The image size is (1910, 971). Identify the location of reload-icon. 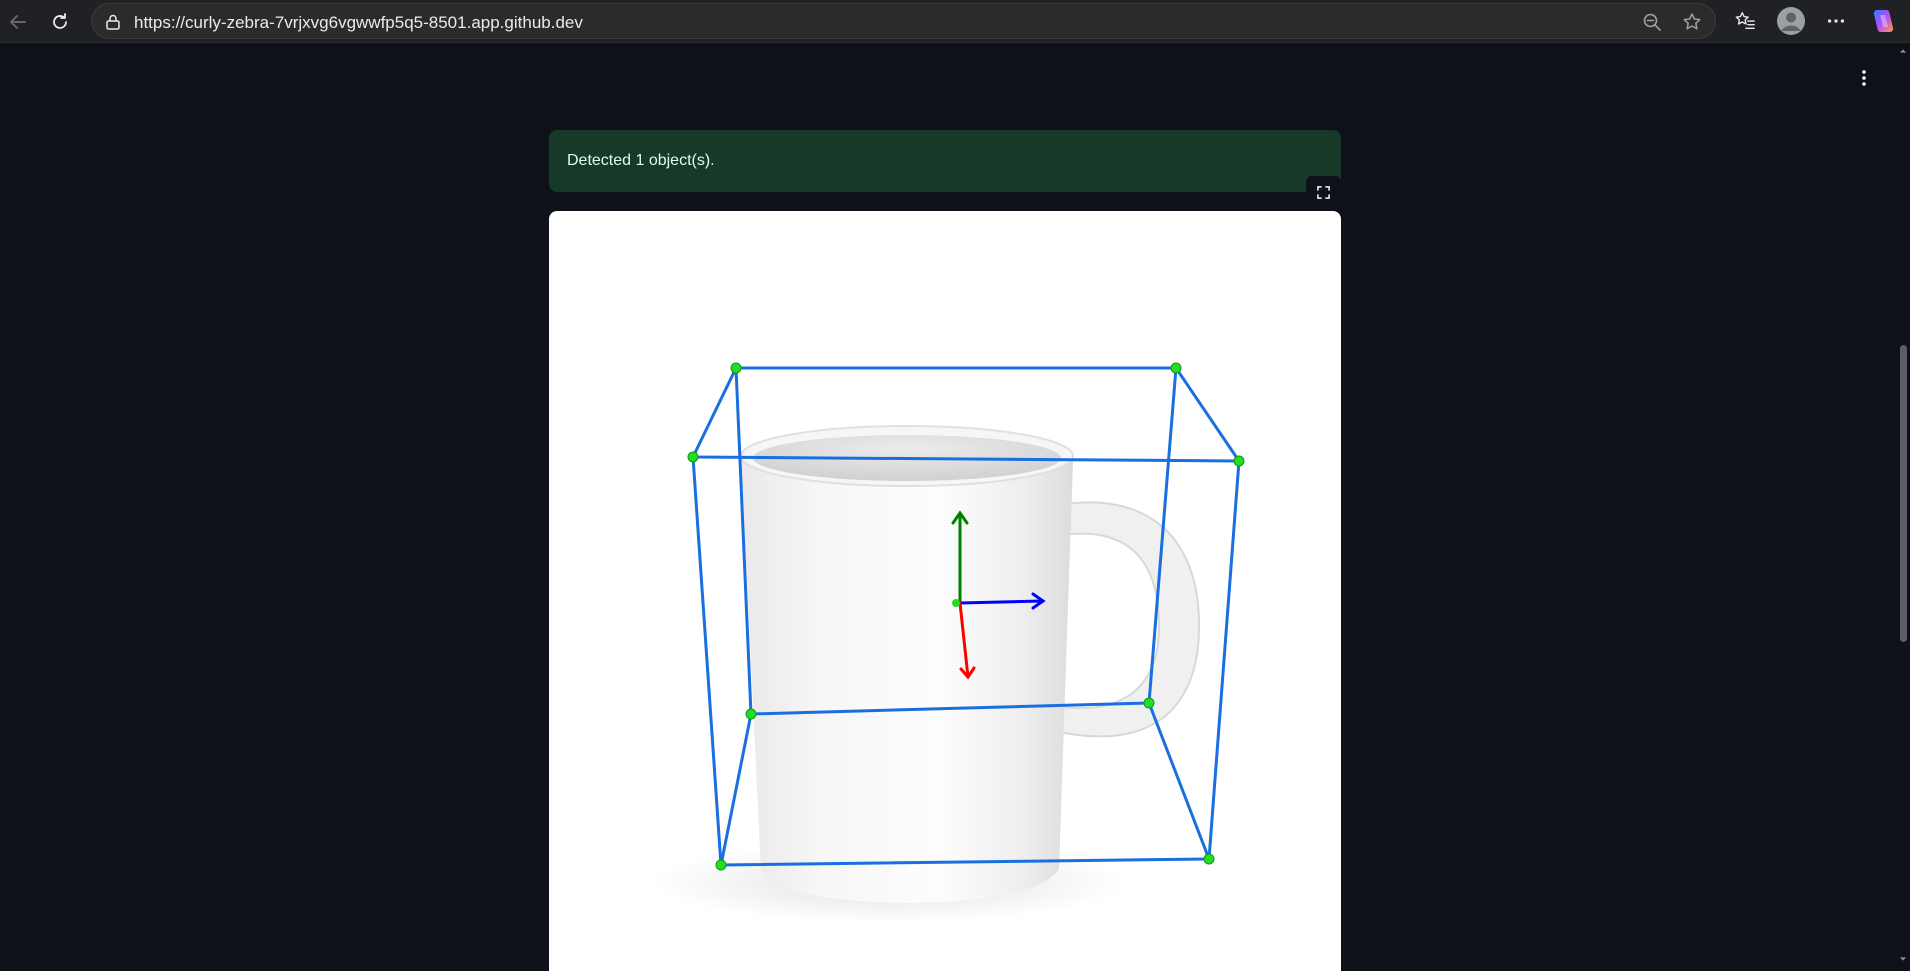
(60, 21).